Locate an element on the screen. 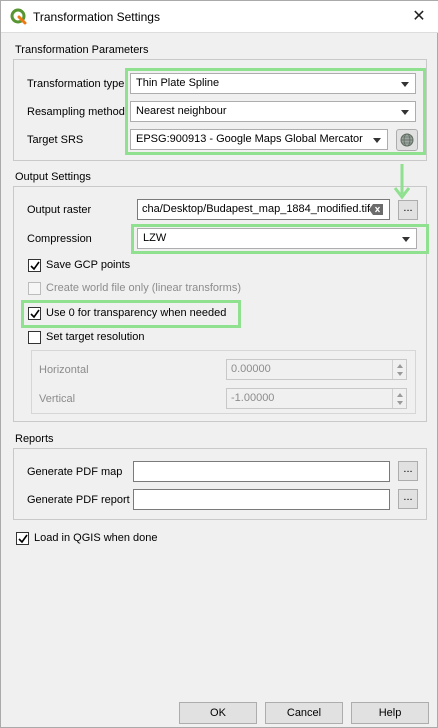 The height and width of the screenshot is (728, 438). reports-title: Reports is located at coordinates (34, 439).